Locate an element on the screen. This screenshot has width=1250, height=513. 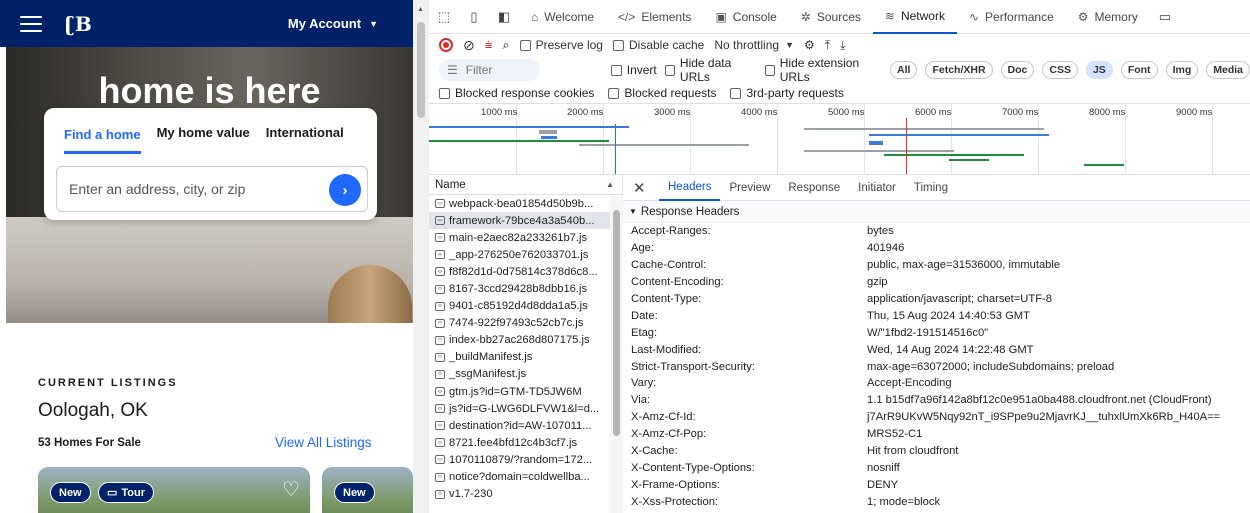
tab-welcome: ⌂ Welcome is located at coordinates (562, 17).